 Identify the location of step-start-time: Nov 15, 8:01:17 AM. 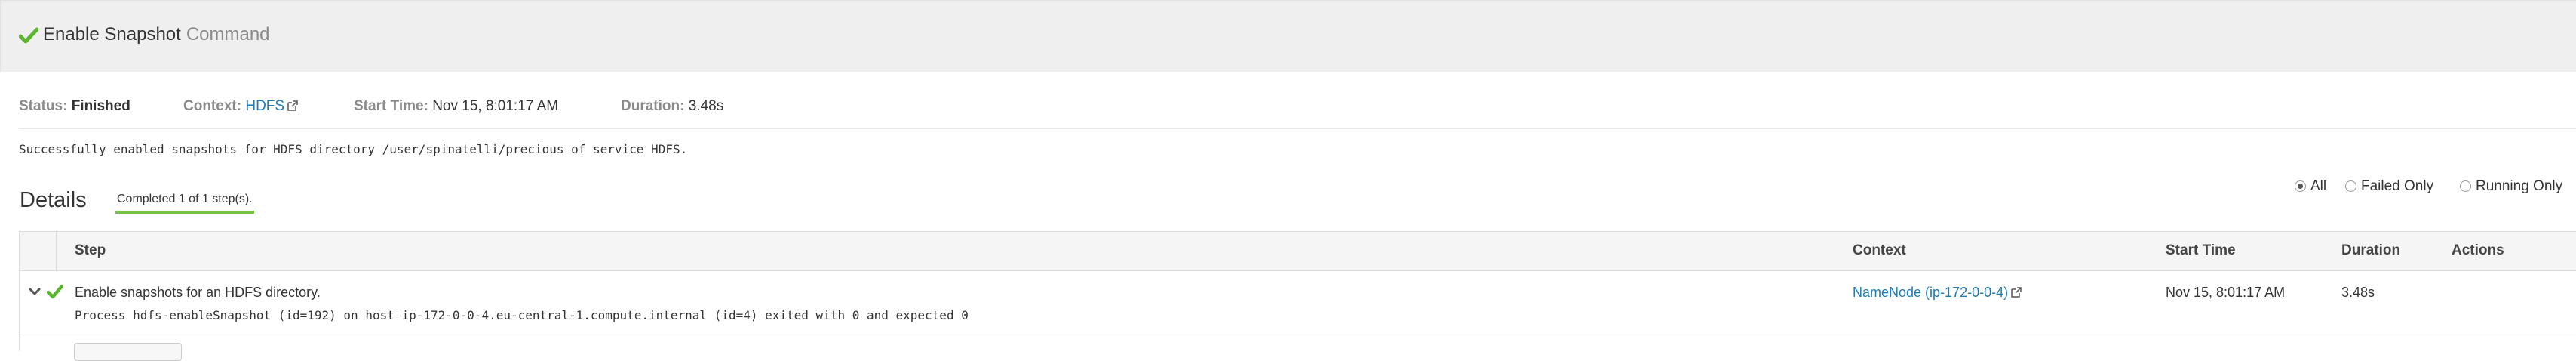
(2226, 293).